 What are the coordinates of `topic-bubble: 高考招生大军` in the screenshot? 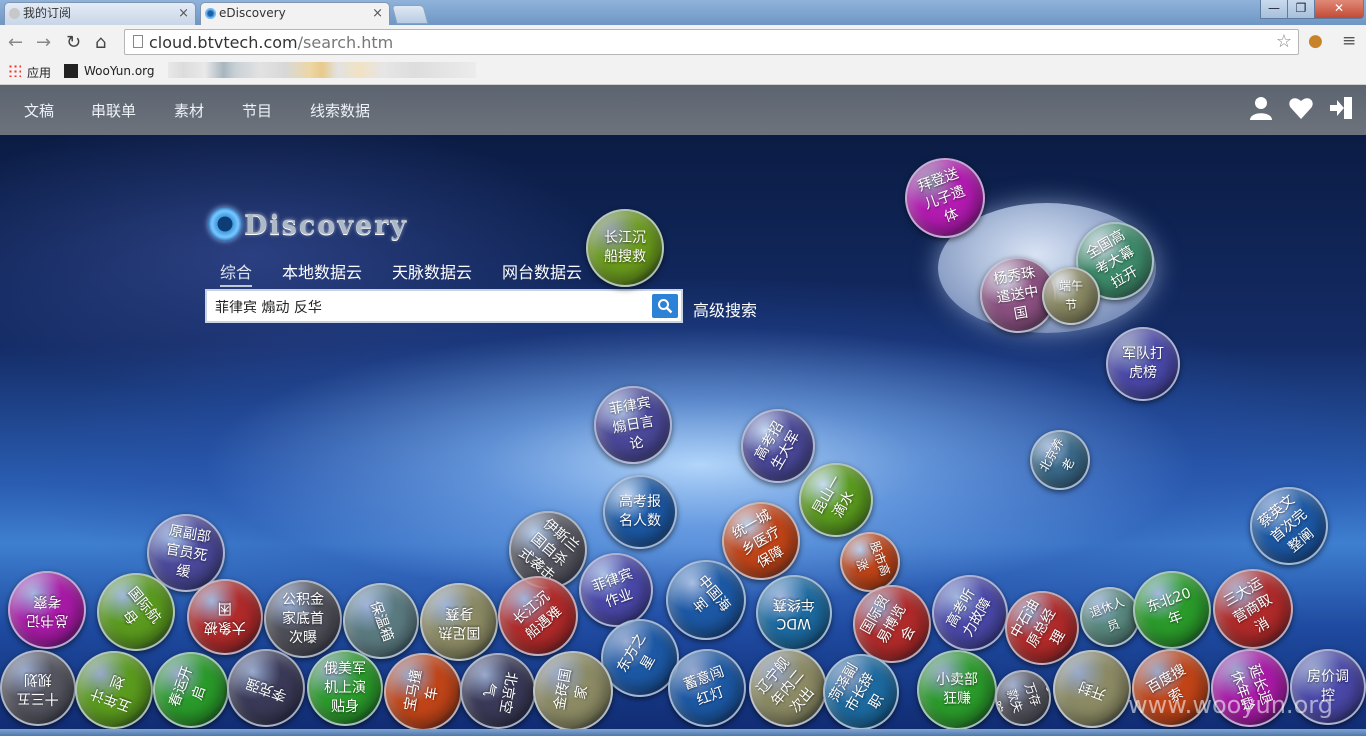 It's located at (778, 446).